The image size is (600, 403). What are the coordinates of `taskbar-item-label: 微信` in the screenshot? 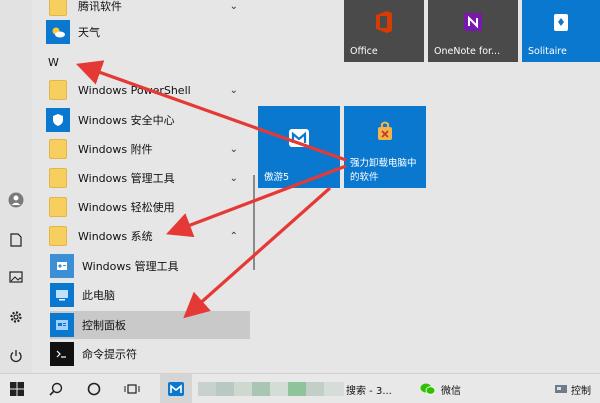 It's located at (451, 391).